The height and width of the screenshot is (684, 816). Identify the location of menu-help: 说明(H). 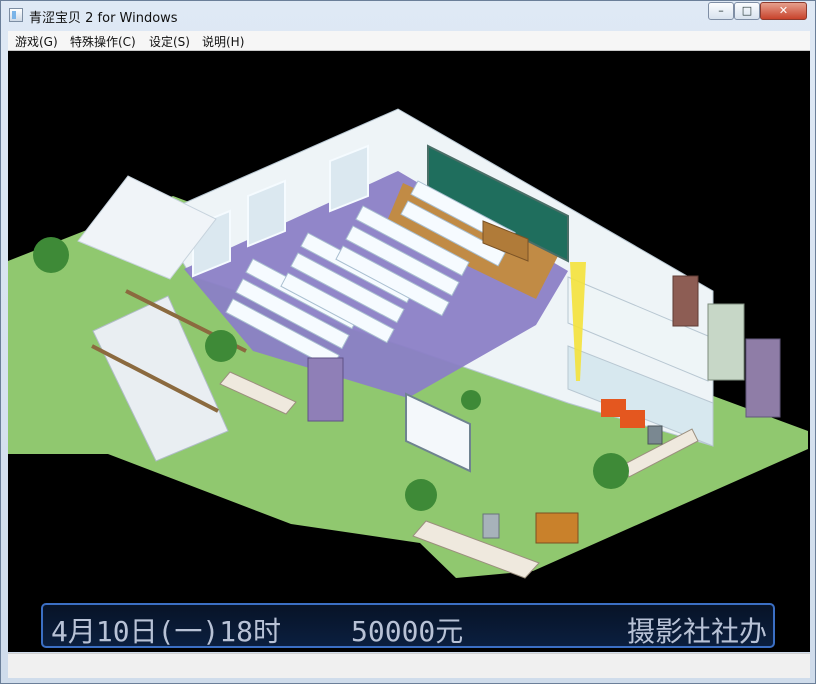
(223, 41).